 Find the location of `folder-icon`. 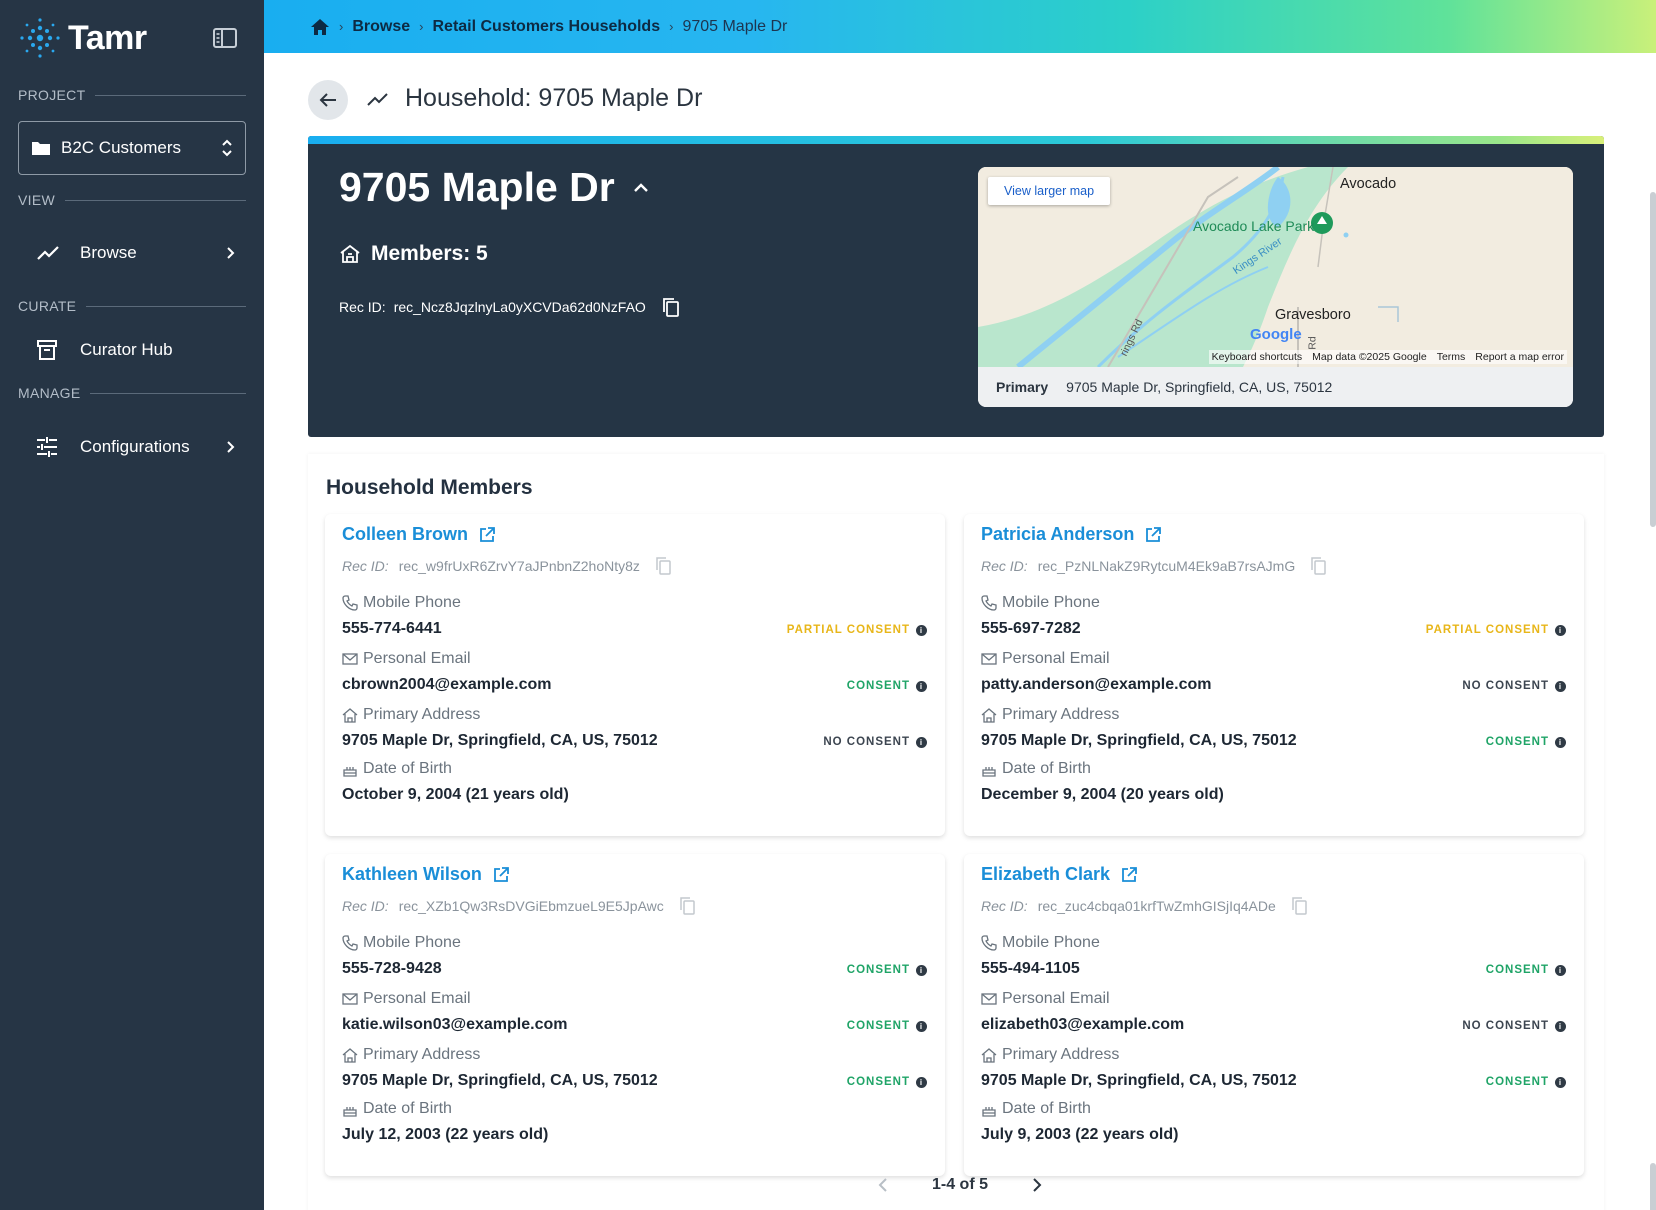

folder-icon is located at coordinates (41, 148).